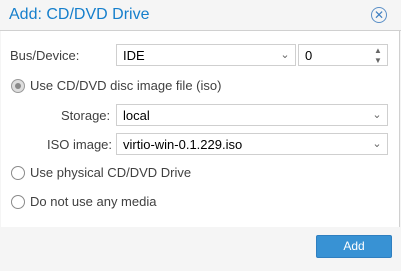 The height and width of the screenshot is (271, 401). Describe the element at coordinates (110, 172) in the screenshot. I see `physical-drive-label: Use physical CD/DVD Drive` at that location.